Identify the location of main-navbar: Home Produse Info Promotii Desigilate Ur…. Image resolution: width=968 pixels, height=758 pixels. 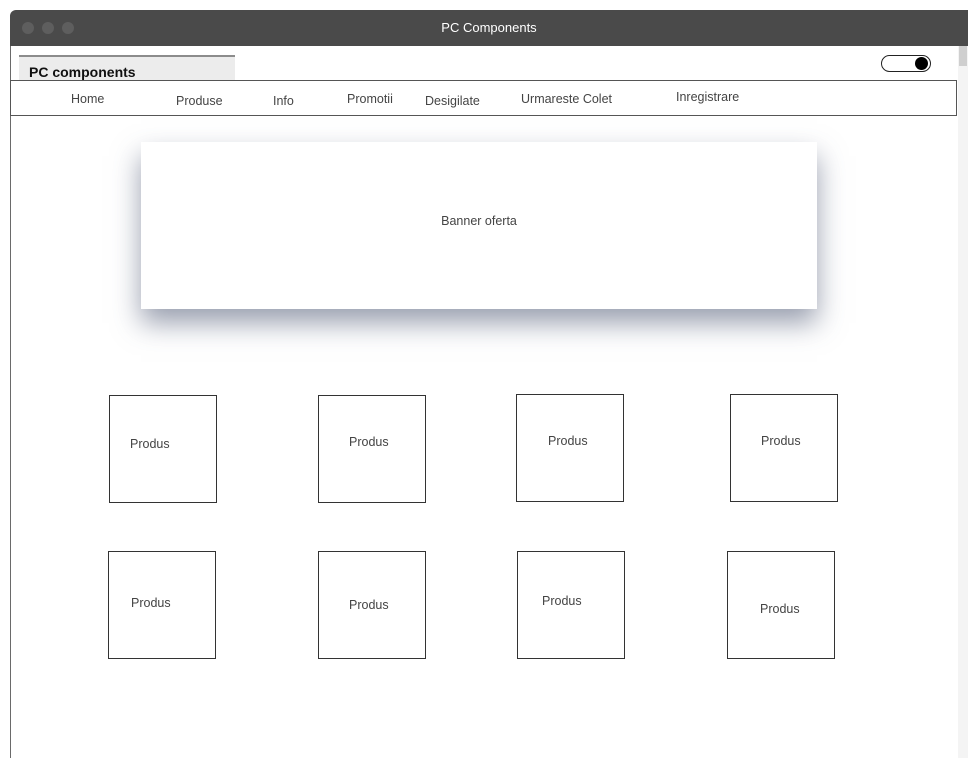
(483, 98).